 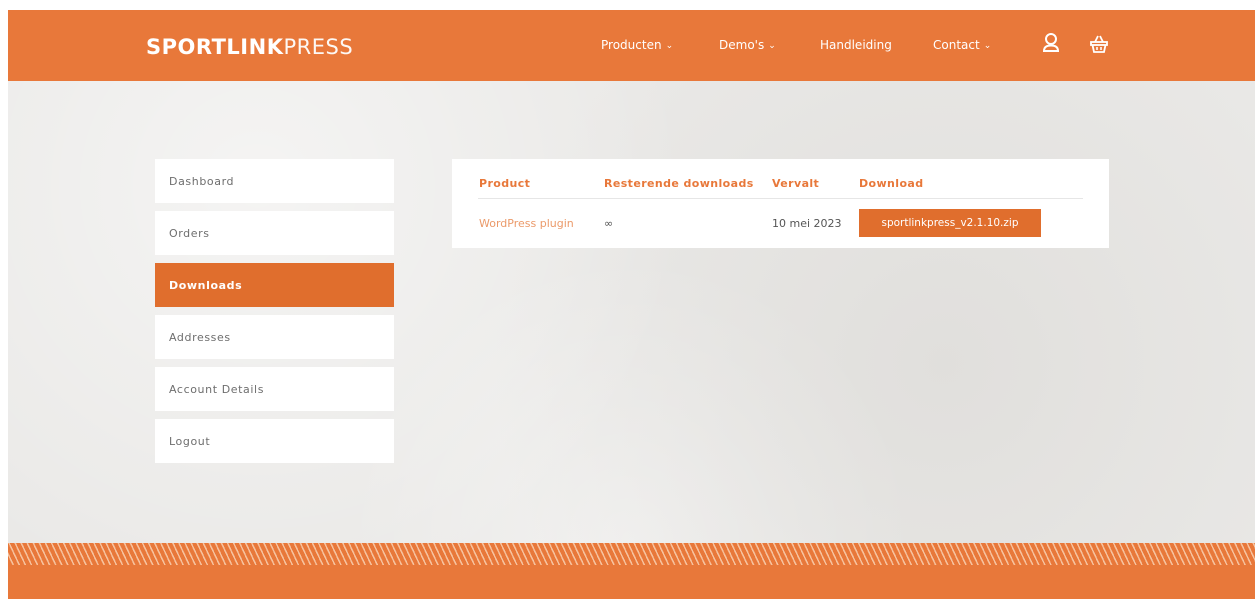 I want to click on nav-label: Demo's, so click(x=742, y=45).